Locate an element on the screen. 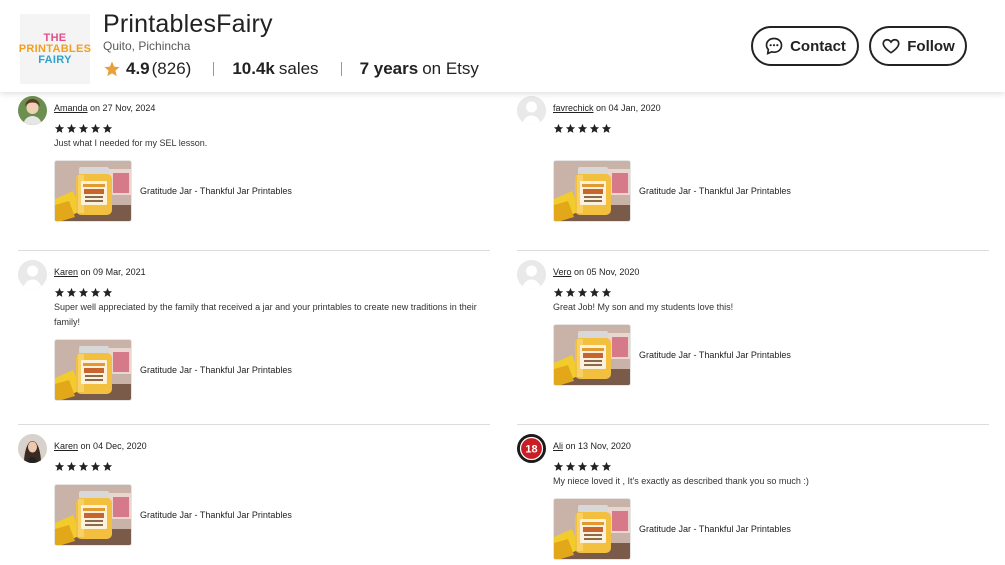 The image size is (1005, 565). reviewer-line: favrechick on 04 Jan, 2020 is located at coordinates (607, 108).